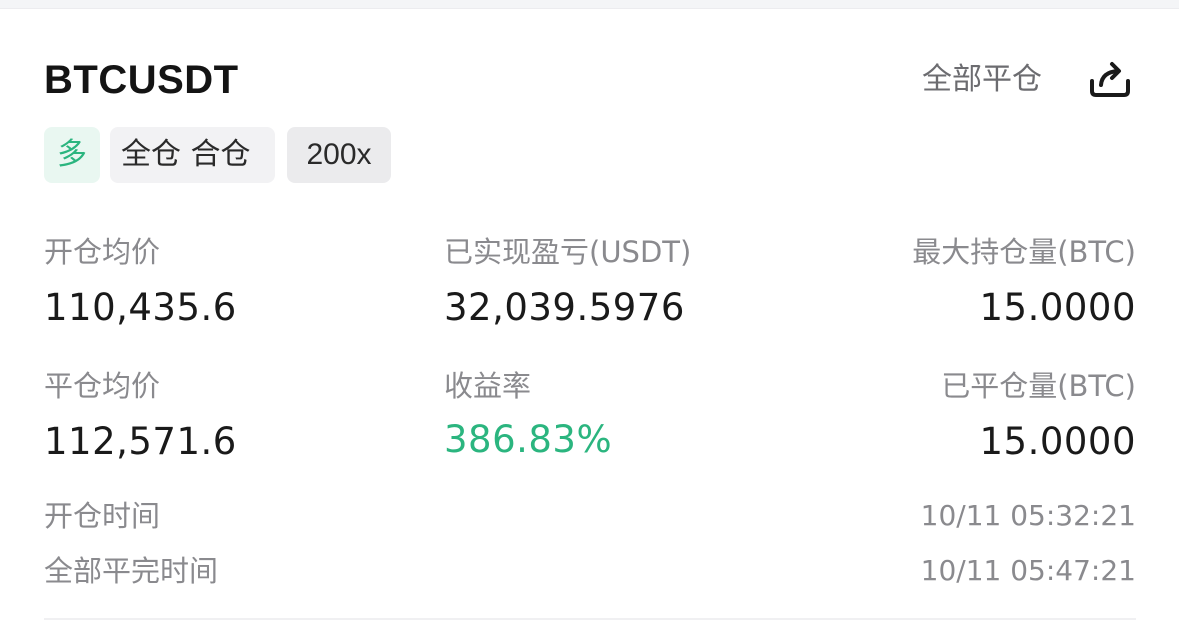  What do you see at coordinates (140, 307) in the screenshot?
I see `open-avg-price-value: 110,435.6` at bounding box center [140, 307].